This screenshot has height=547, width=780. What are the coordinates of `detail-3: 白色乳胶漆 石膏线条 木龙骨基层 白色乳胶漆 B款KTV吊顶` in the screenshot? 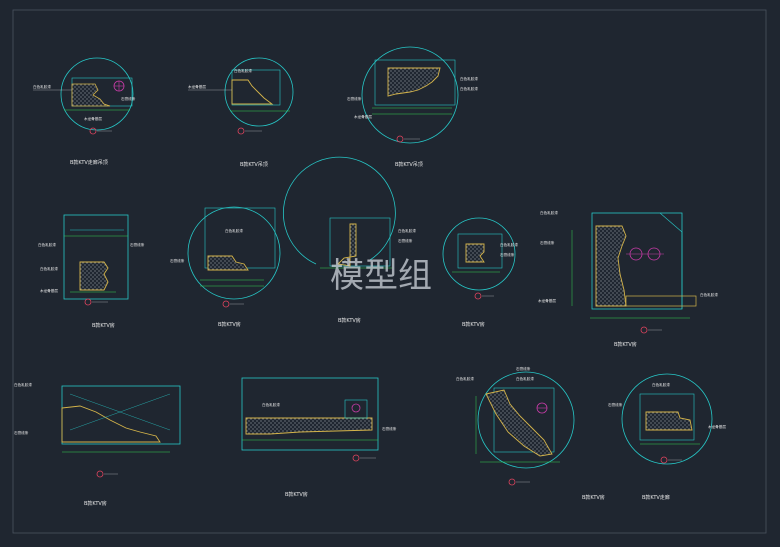 It's located at (412, 107).